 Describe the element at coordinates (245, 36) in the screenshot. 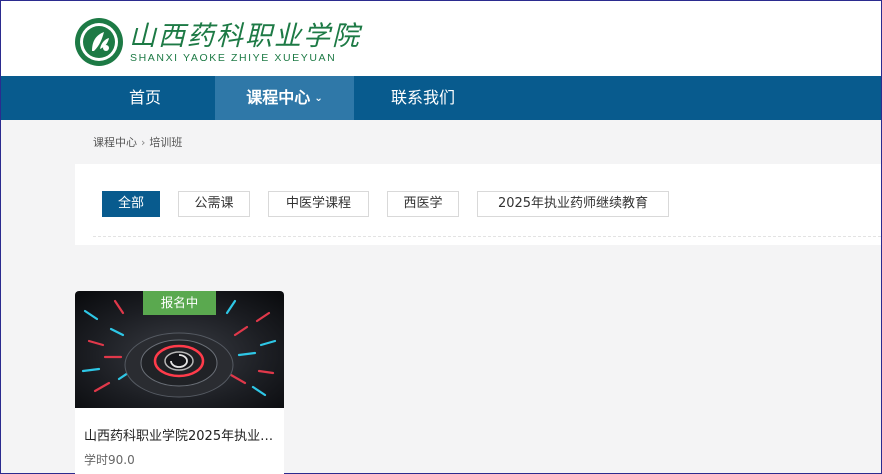

I see `logo-chinese-name: 山西药科职业学院` at that location.